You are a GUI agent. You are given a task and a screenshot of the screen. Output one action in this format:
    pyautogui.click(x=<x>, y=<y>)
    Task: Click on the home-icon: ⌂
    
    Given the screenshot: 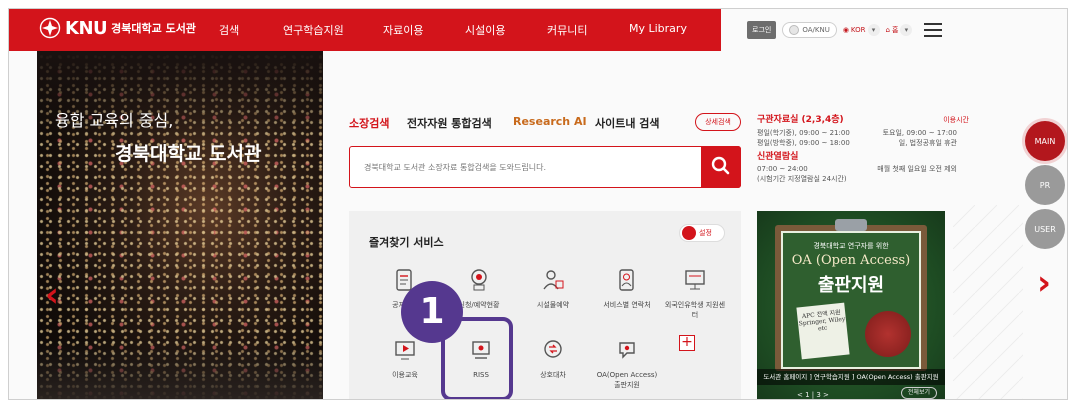 What is the action you would take?
    pyautogui.click(x=887, y=30)
    